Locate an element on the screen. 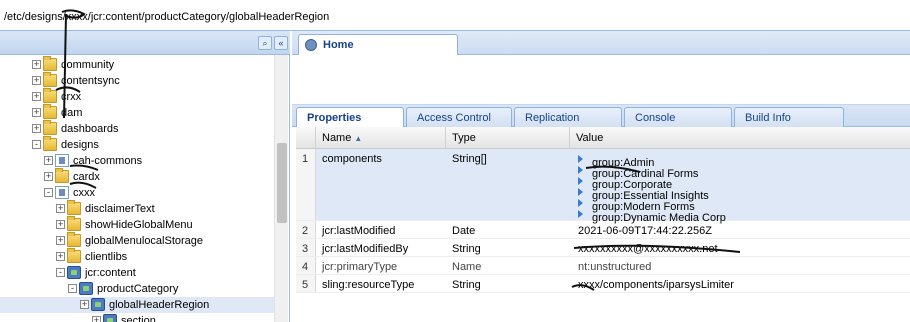  tree-scrollbar is located at coordinates (281, 188).